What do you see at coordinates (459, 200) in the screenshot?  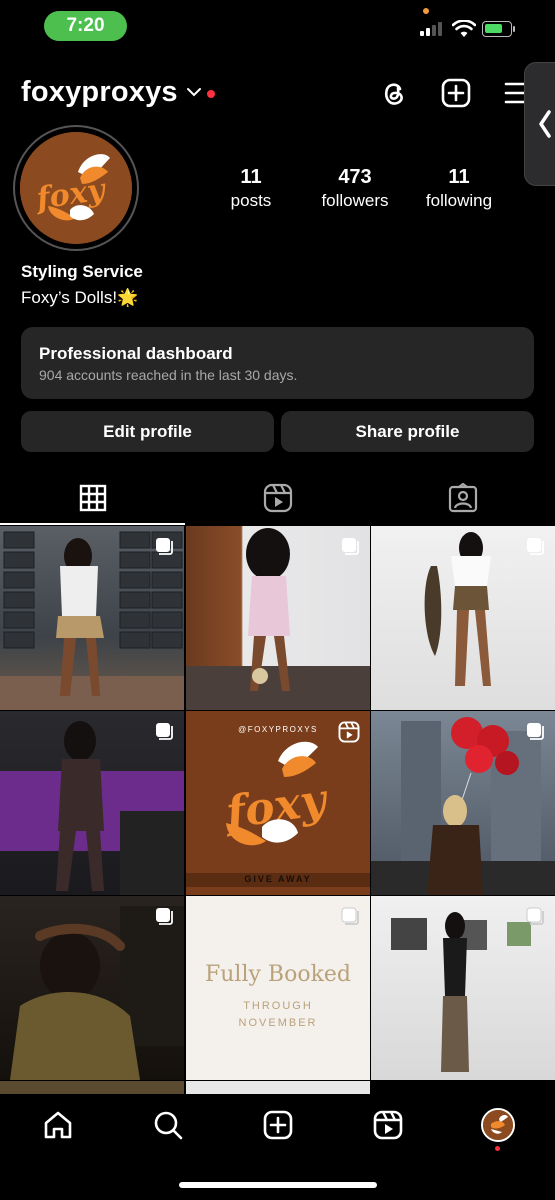 I see `following-label: following` at bounding box center [459, 200].